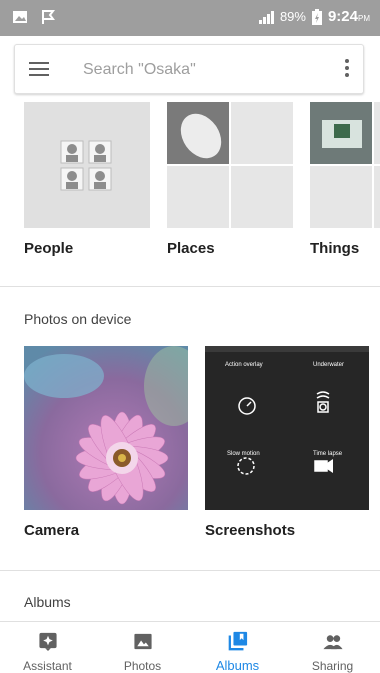  I want to click on things-collage, so click(345, 165).